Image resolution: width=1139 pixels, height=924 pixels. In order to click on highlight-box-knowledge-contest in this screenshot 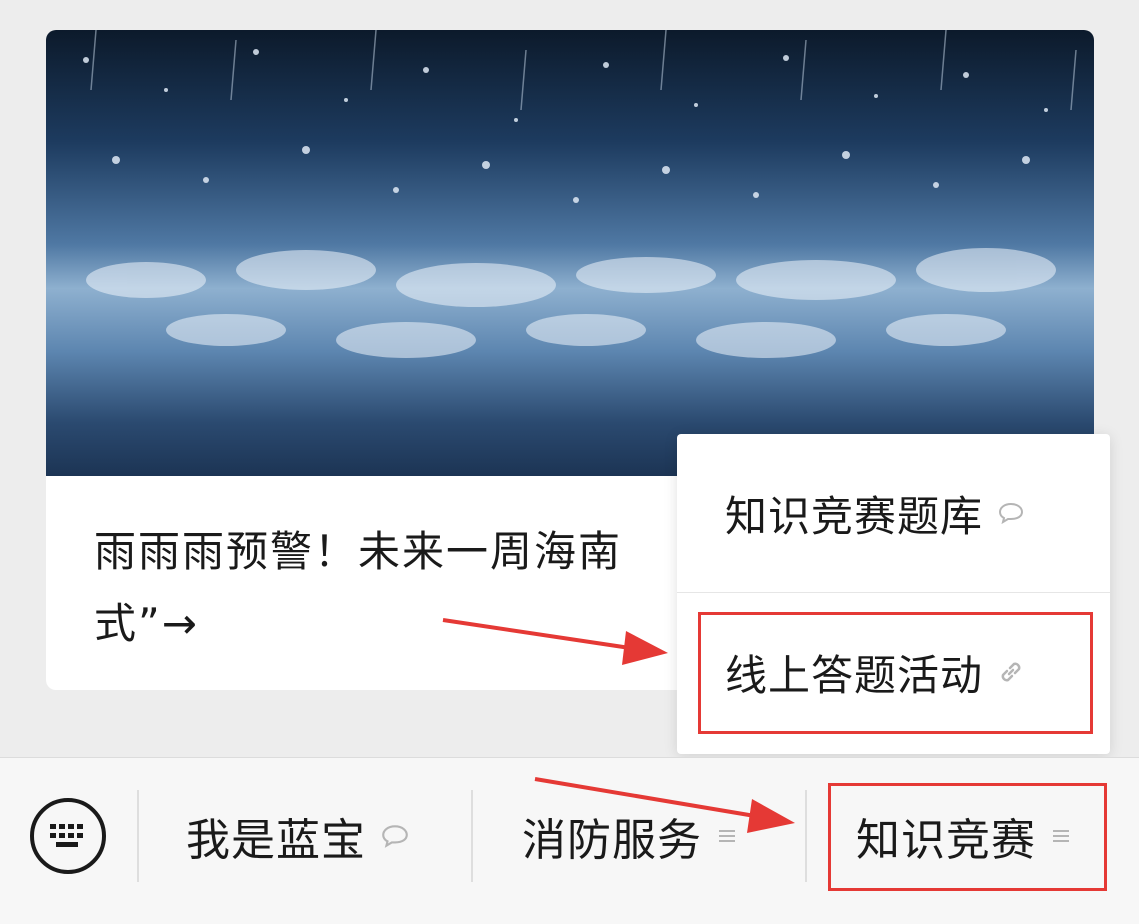, I will do `click(967, 837)`.